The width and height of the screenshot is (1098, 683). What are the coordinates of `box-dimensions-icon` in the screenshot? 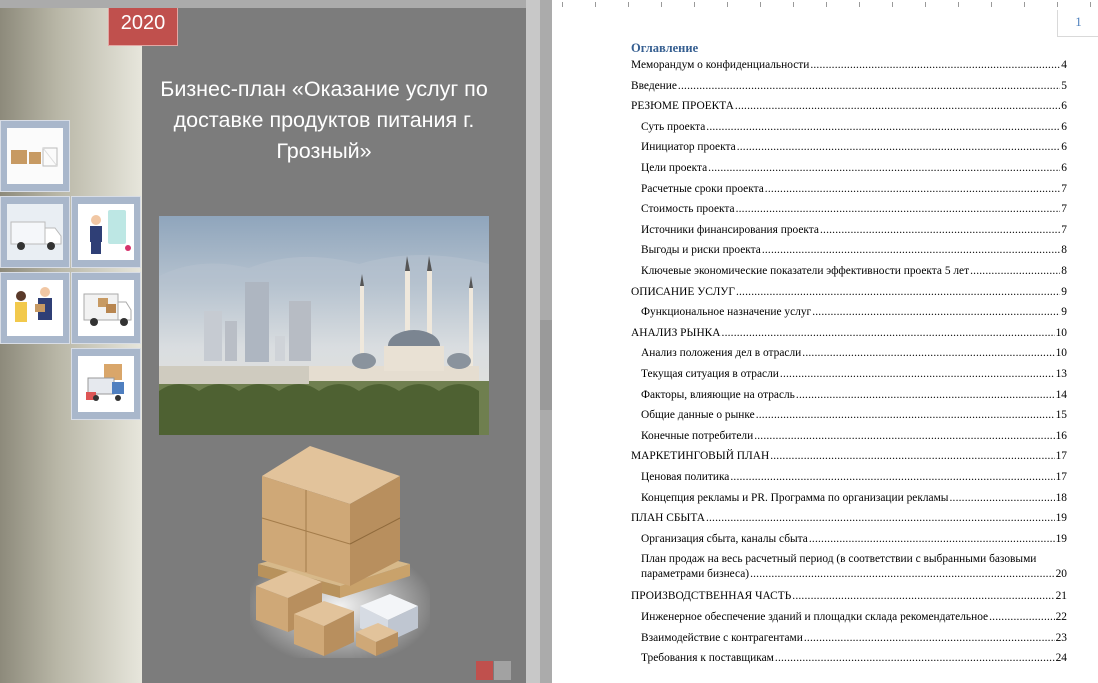 It's located at (34, 157).